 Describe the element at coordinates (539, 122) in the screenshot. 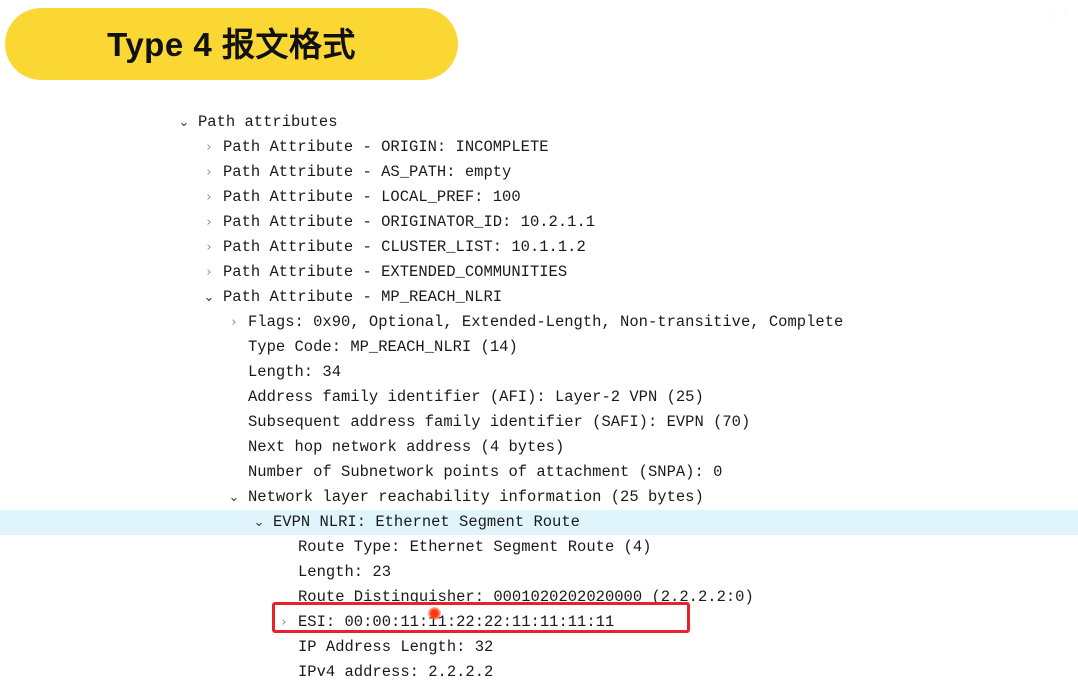

I see `tree-row: ⌄ Path attributes` at that location.